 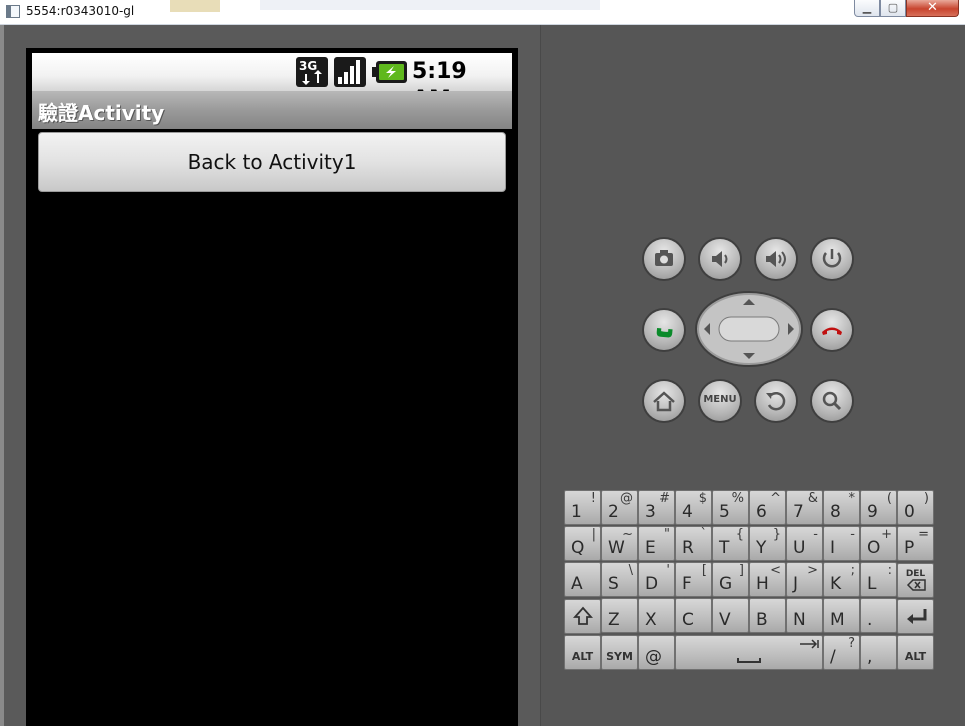 I want to click on enter-key, so click(x=915, y=616).